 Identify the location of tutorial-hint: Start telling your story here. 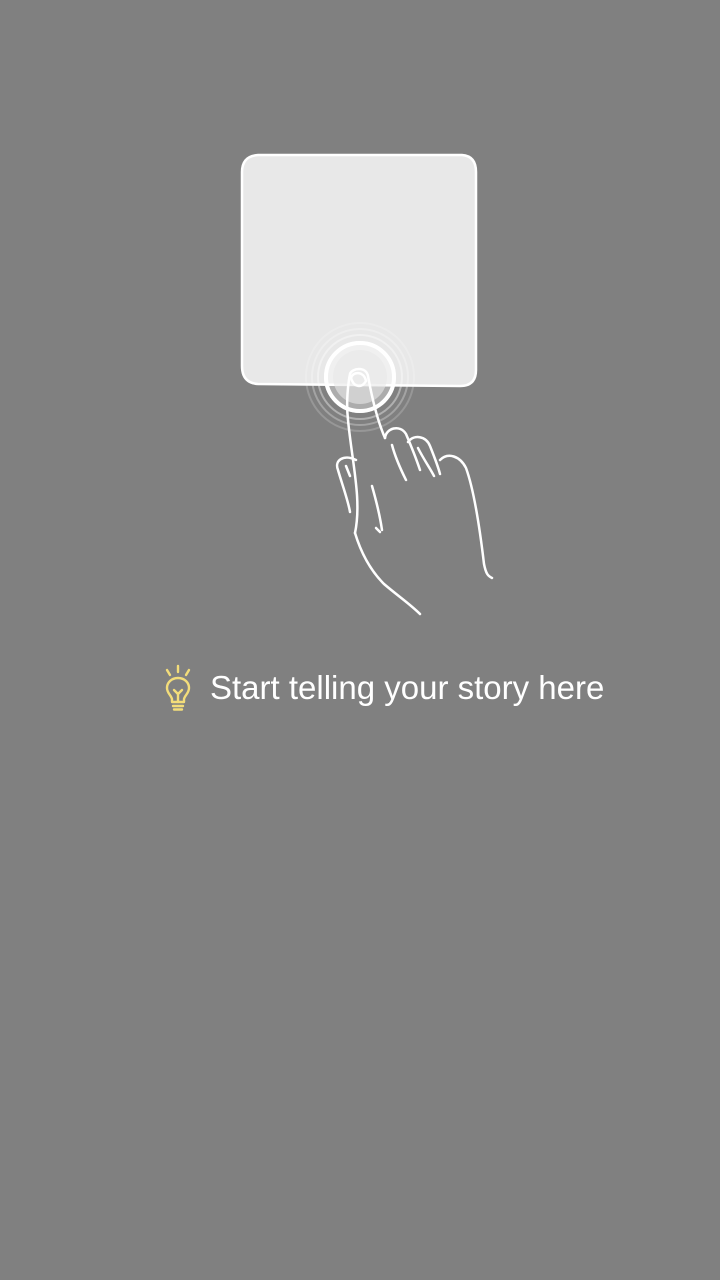
(382, 688).